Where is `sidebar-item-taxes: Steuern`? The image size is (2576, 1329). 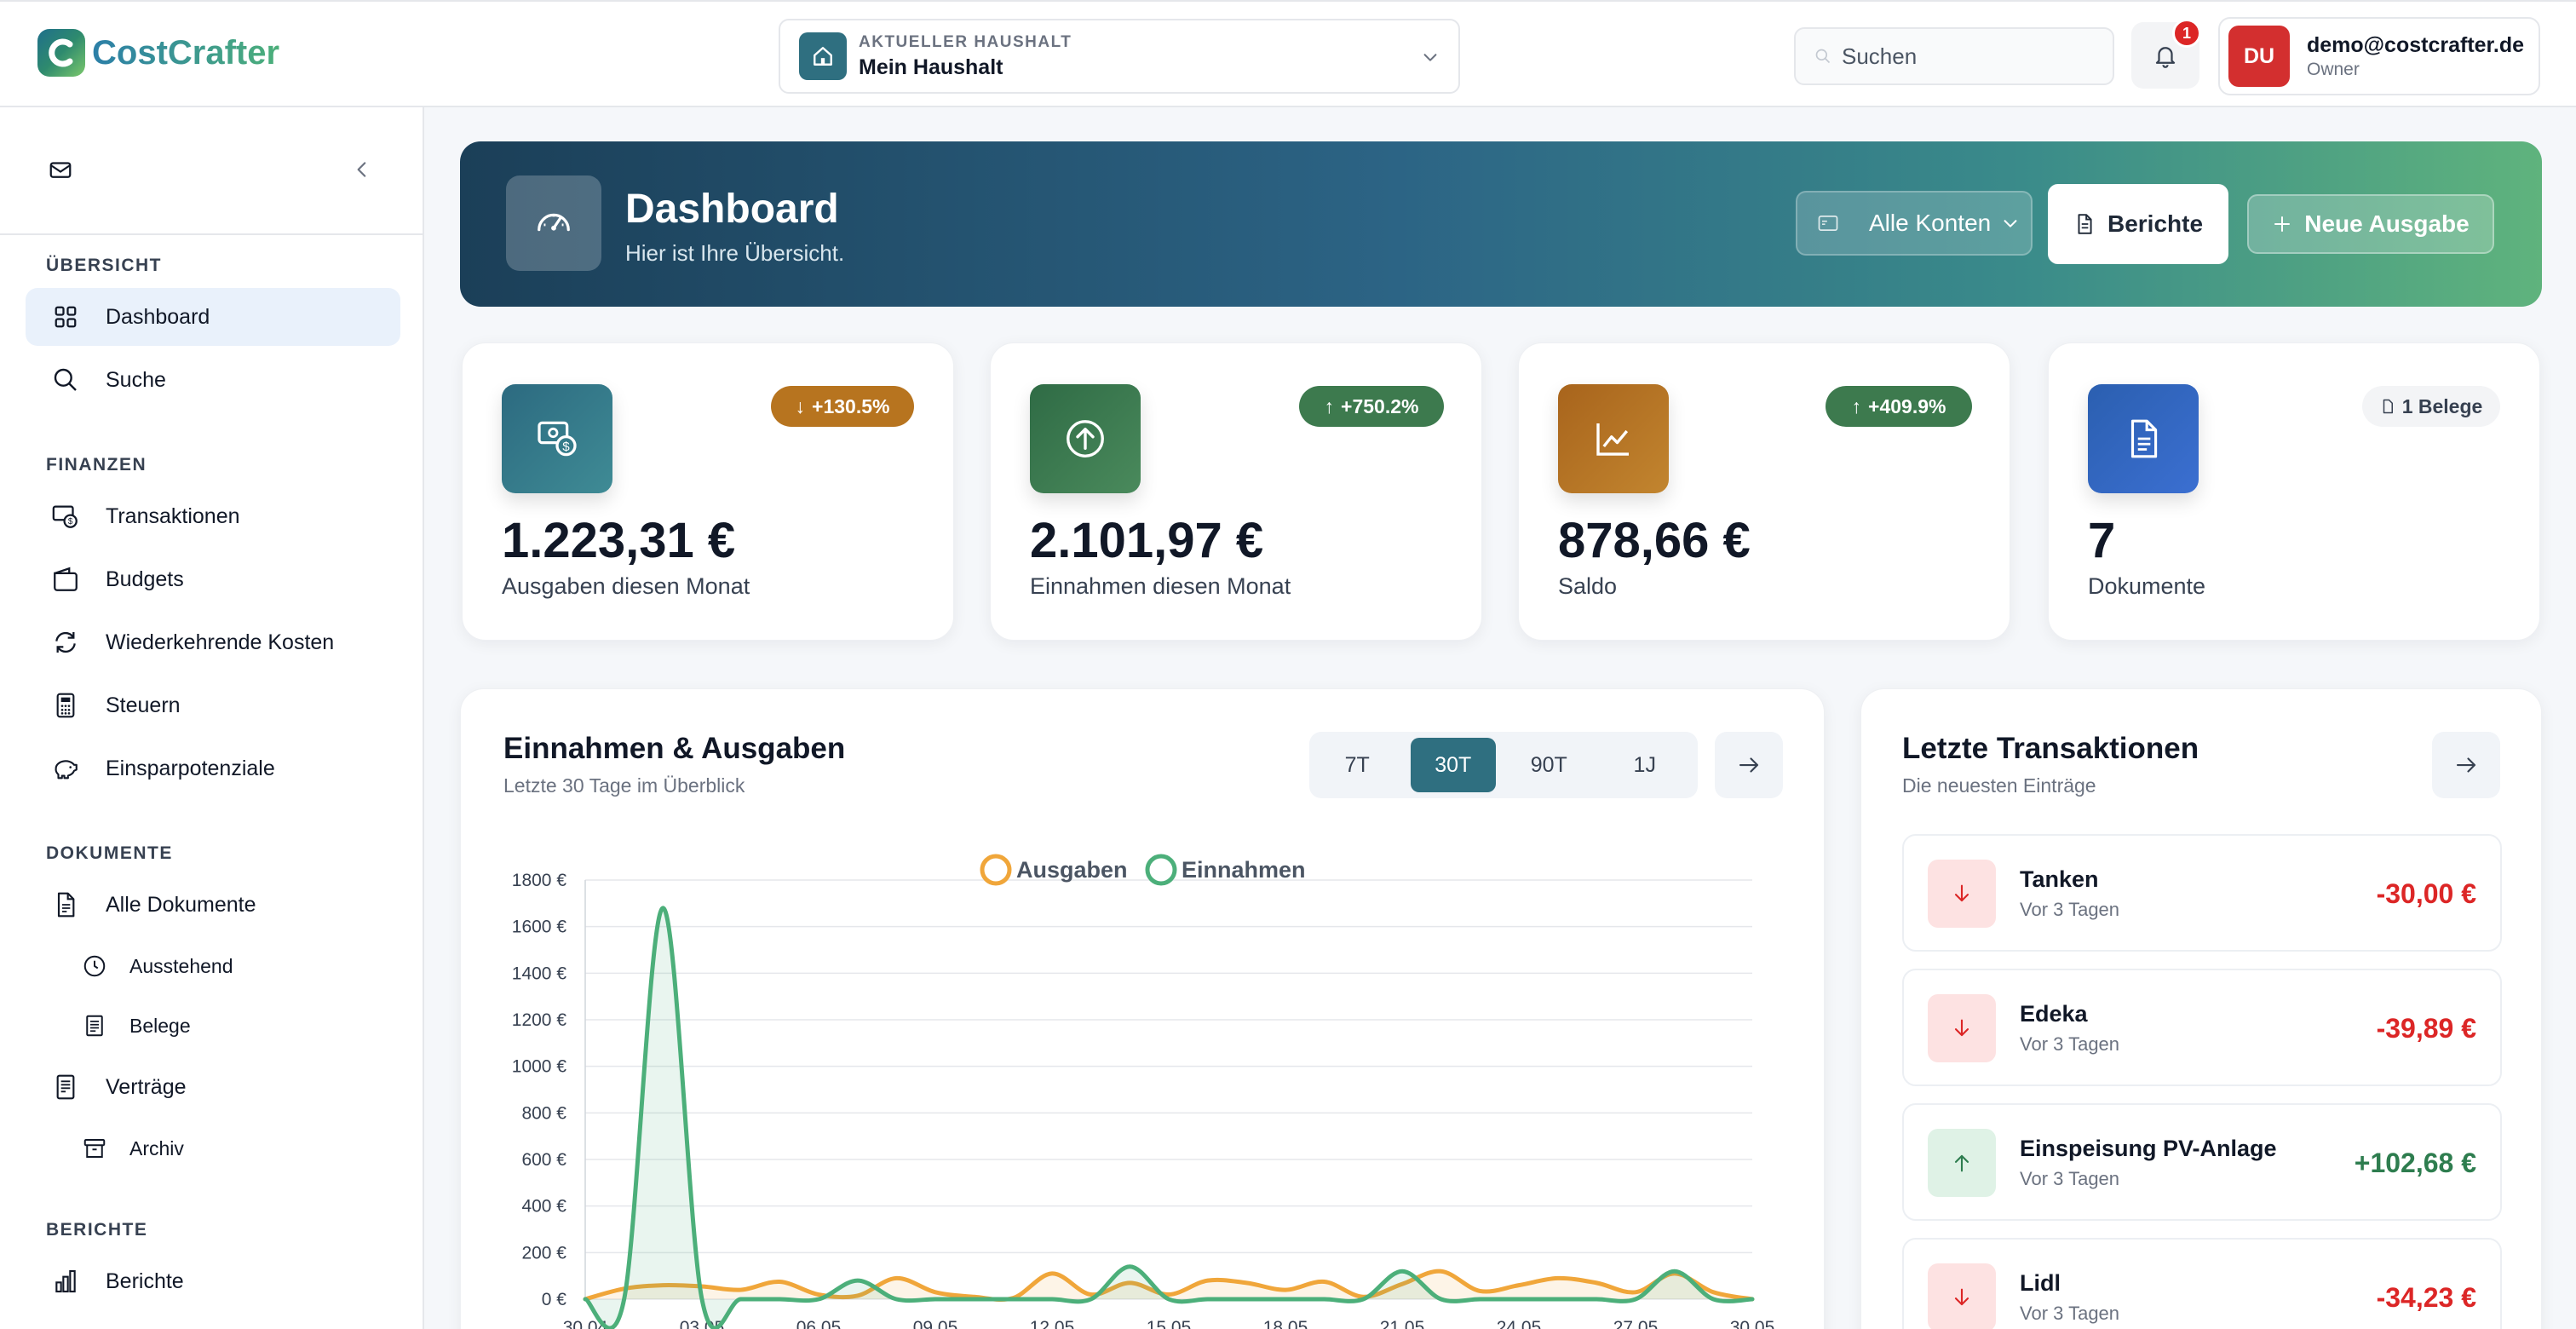 sidebar-item-taxes: Steuern is located at coordinates (213, 705).